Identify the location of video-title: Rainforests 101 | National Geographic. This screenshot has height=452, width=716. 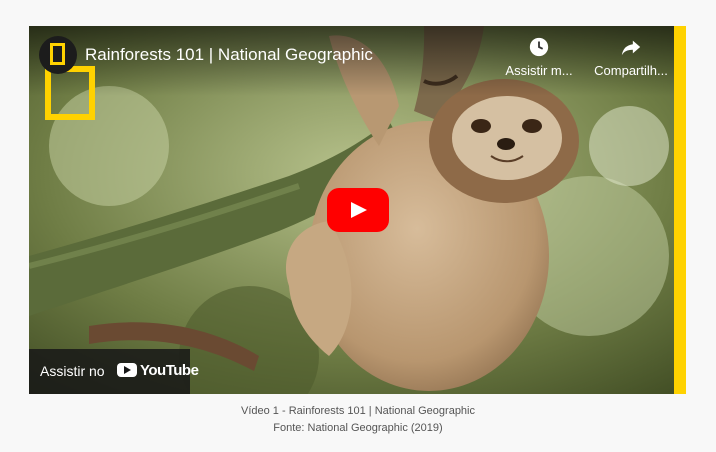
(229, 55).